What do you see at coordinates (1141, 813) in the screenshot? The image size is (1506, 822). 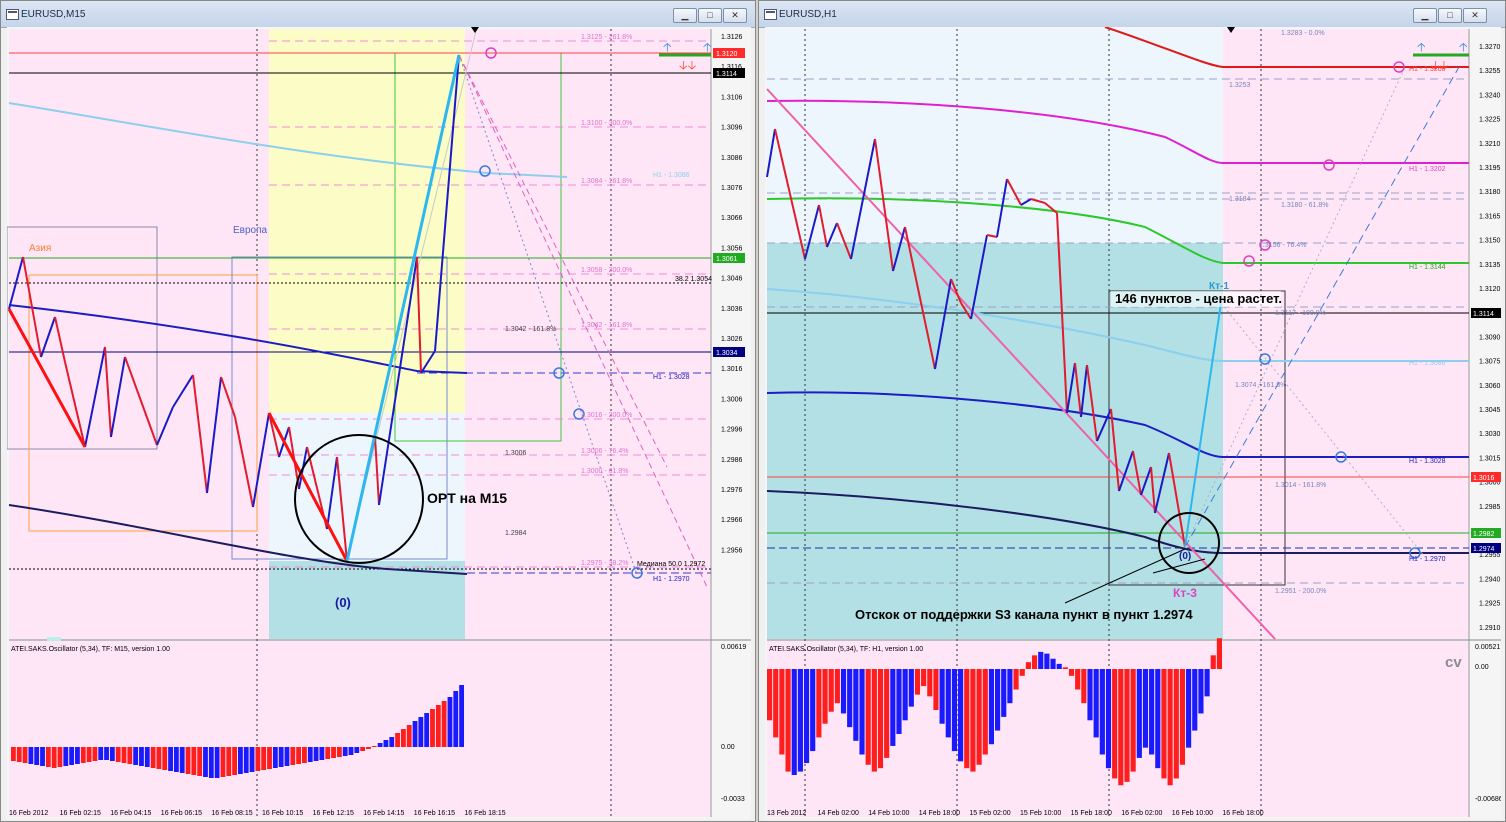 I see `time-axis-label: 16 Feb 02:00` at bounding box center [1141, 813].